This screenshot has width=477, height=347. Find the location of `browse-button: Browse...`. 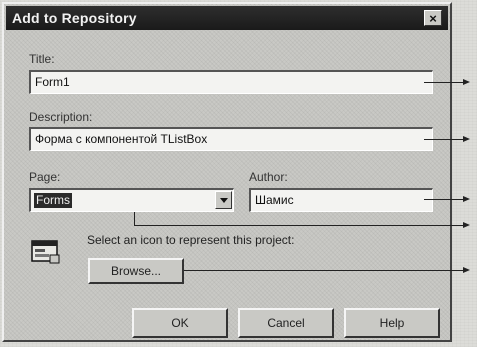

browse-button: Browse... is located at coordinates (136, 271).